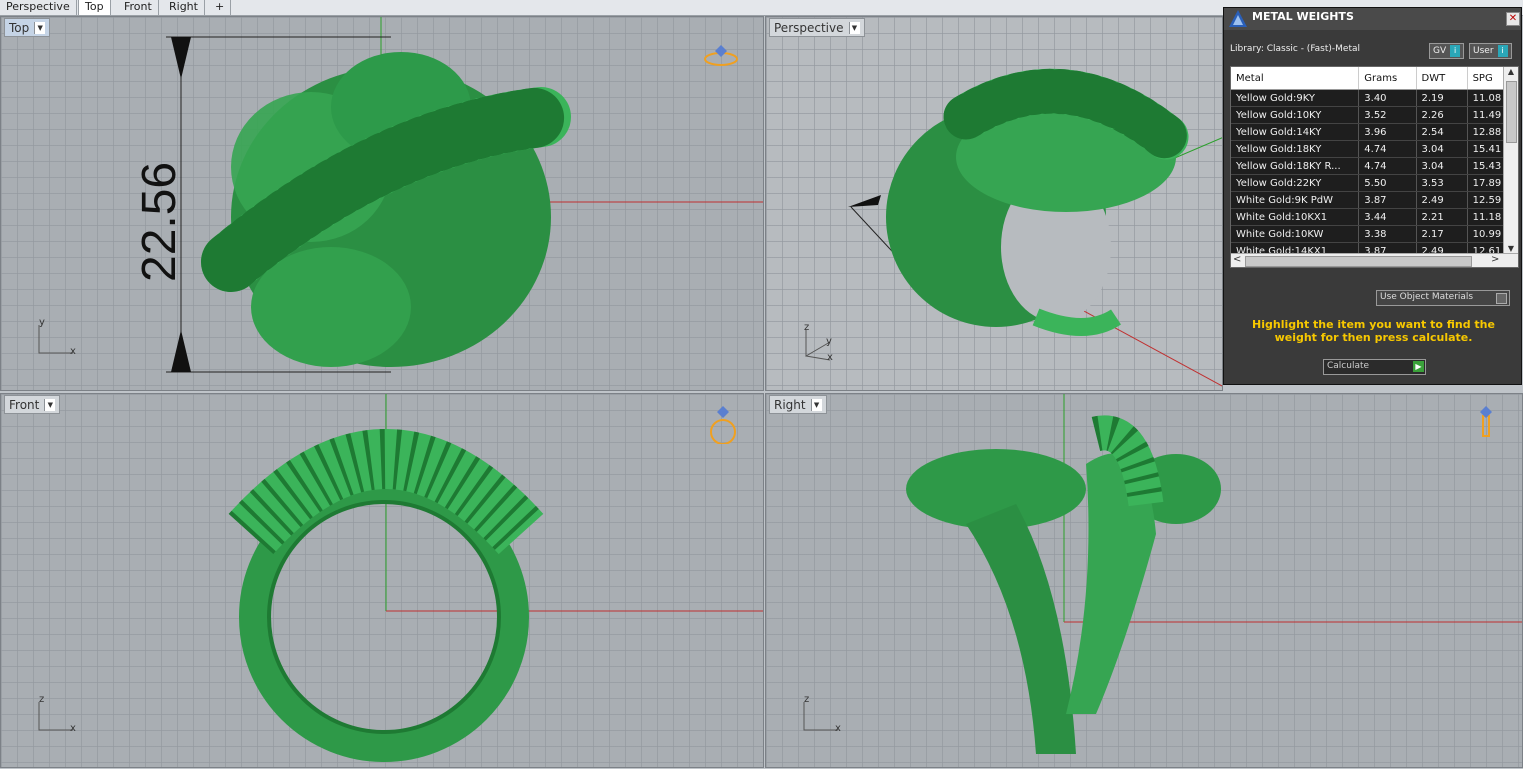 This screenshot has width=1523, height=769. I want to click on cell-dwt: 2.26, so click(1442, 115).